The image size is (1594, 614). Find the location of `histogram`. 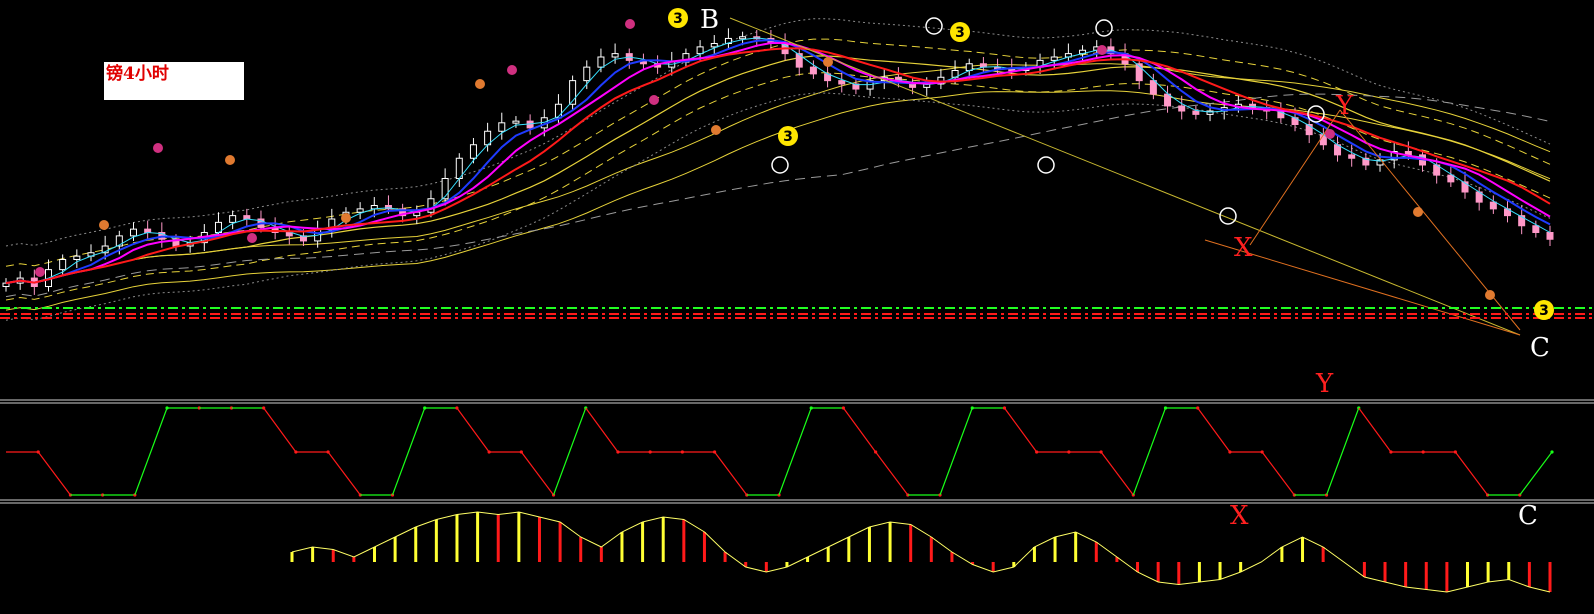

histogram is located at coordinates (921, 552).